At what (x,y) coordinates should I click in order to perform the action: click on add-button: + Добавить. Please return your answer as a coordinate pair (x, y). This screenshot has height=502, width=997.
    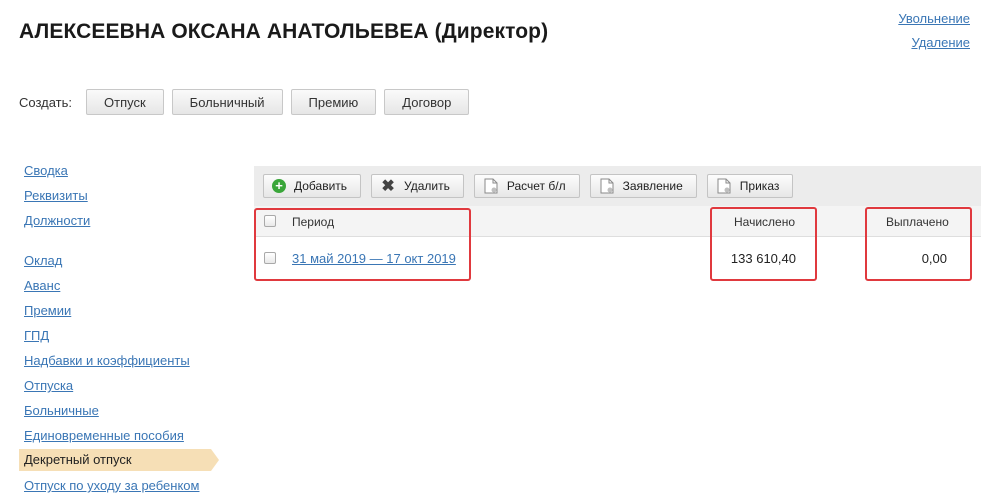
    Looking at the image, I should click on (312, 186).